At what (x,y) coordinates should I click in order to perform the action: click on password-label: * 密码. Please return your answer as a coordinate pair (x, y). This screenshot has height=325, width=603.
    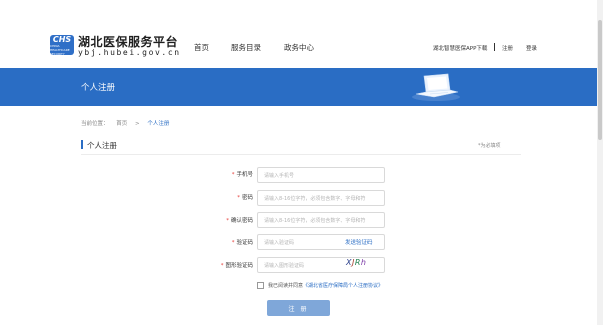
    Looking at the image, I should click on (245, 197).